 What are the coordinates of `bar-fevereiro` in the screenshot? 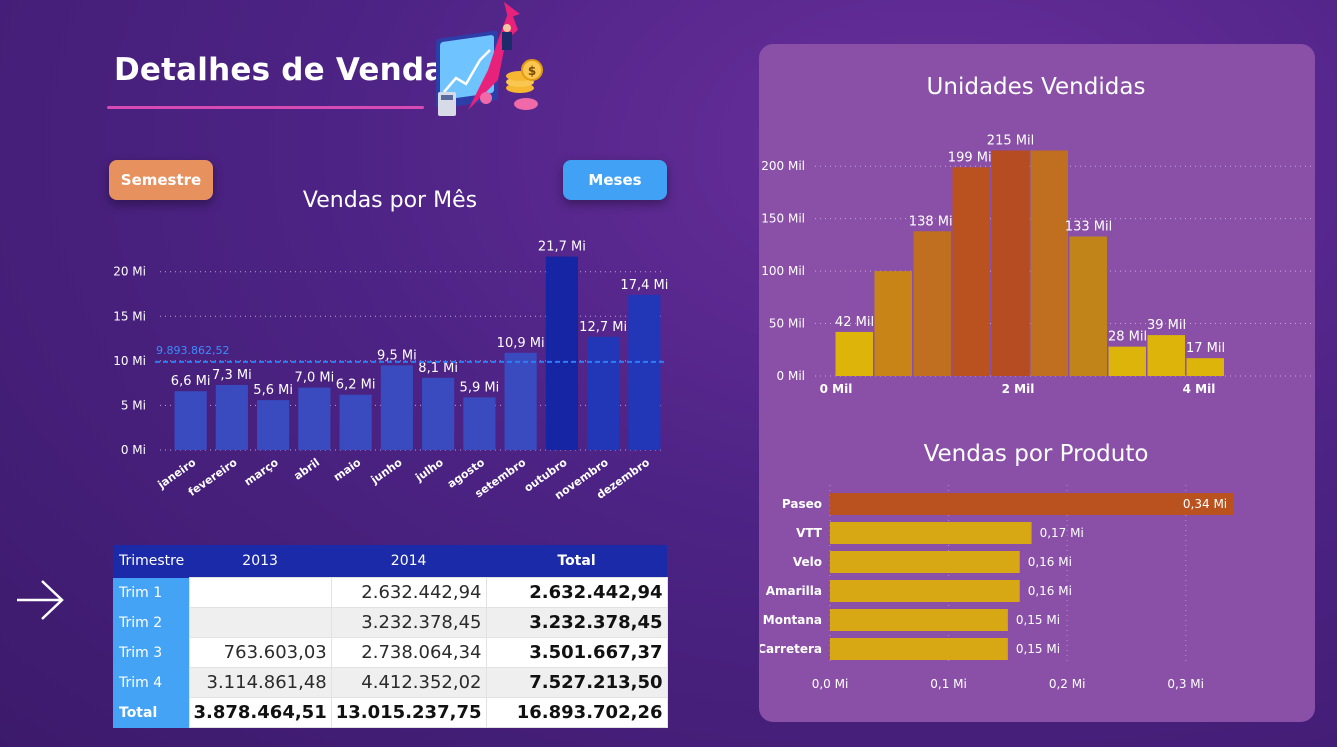 It's located at (231, 417).